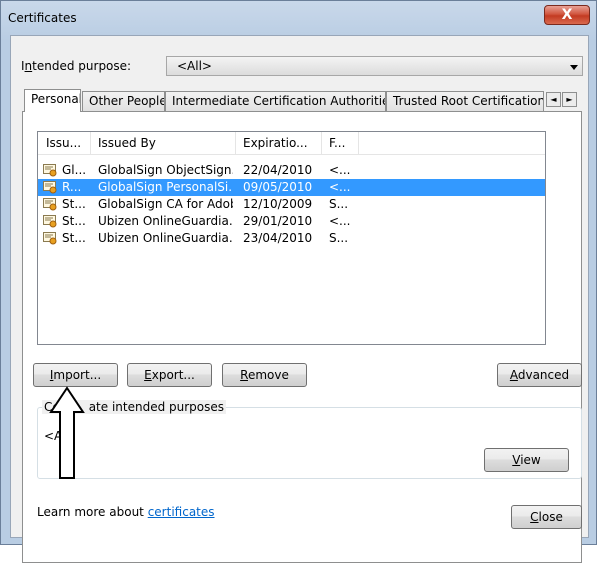 The image size is (597, 563). I want to click on arrow-left-icon: ◄, so click(553, 99).